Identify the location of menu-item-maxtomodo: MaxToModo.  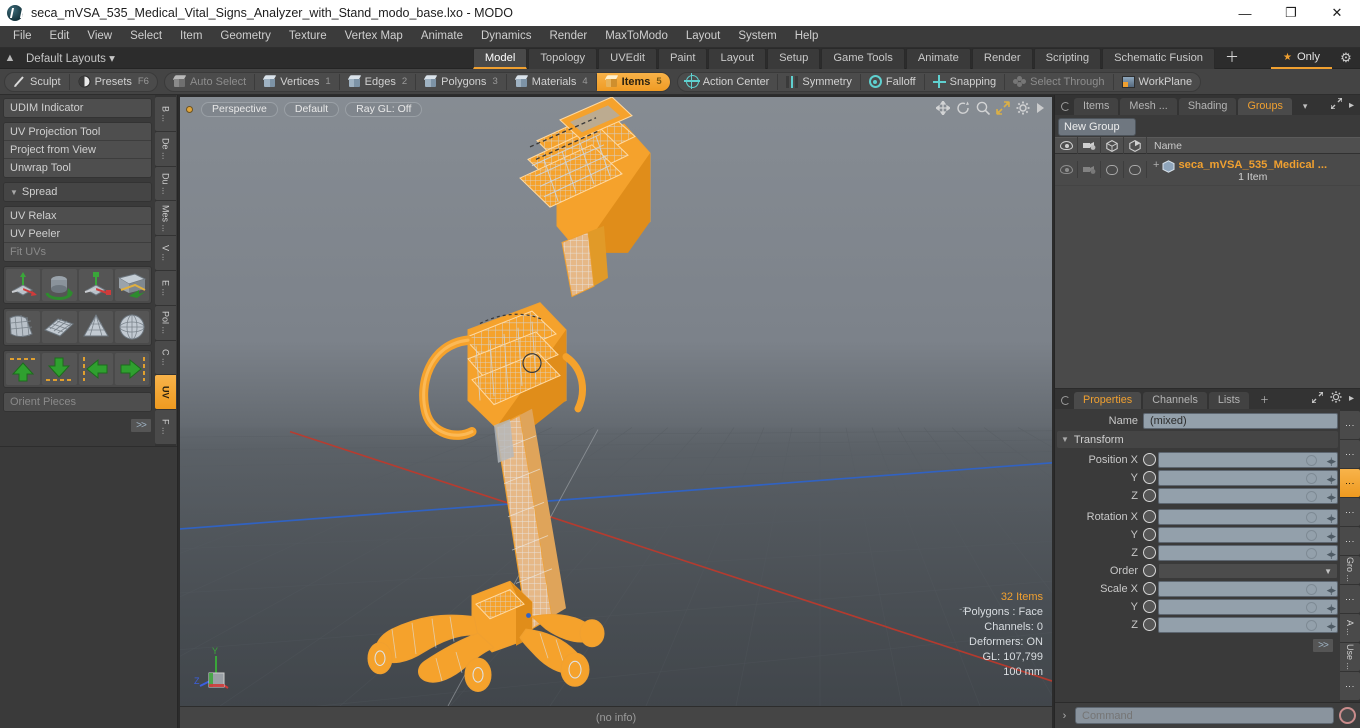
(636, 36).